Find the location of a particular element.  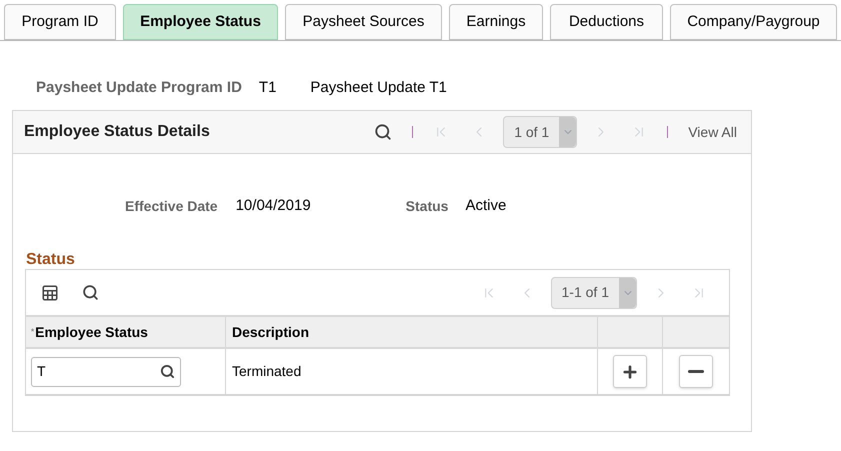

field-value: Active is located at coordinates (485, 206).